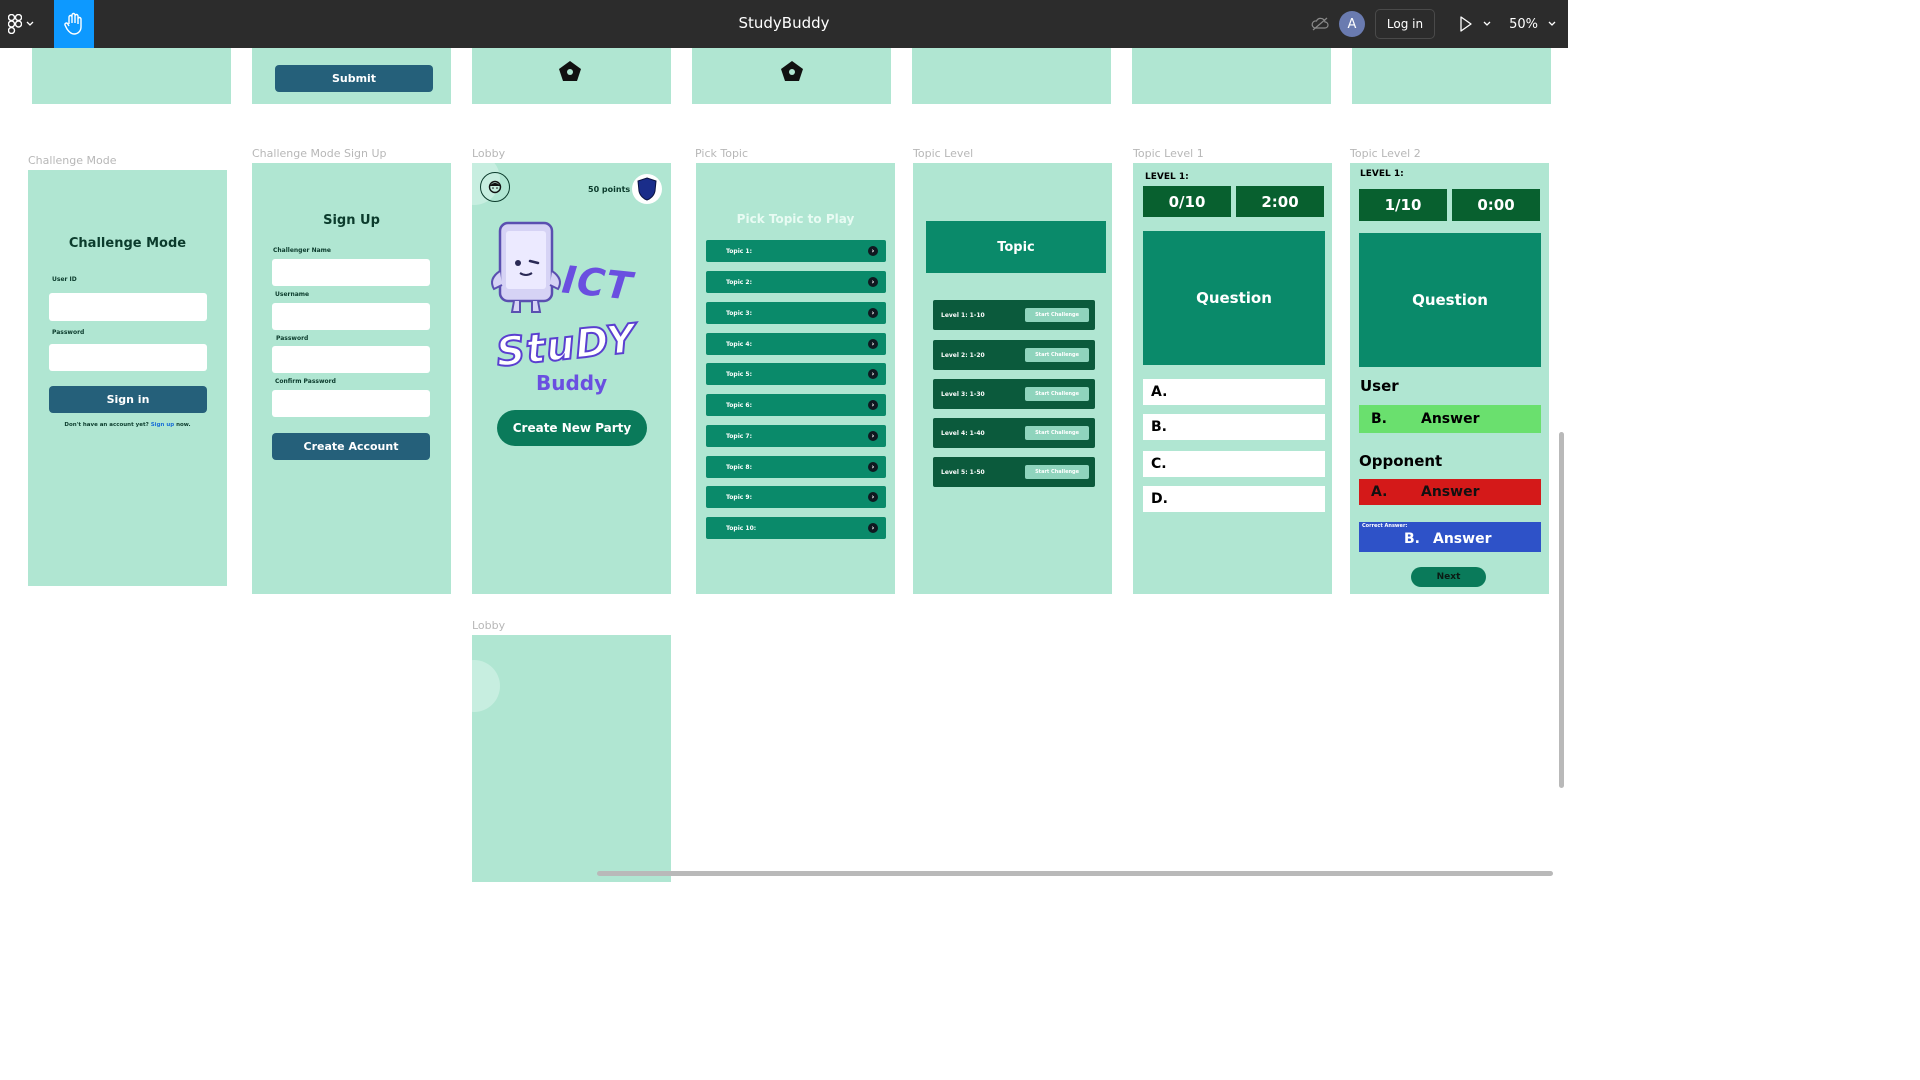 The height and width of the screenshot is (1080, 1920). What do you see at coordinates (1466, 24) in the screenshot?
I see `present-play-icon` at bounding box center [1466, 24].